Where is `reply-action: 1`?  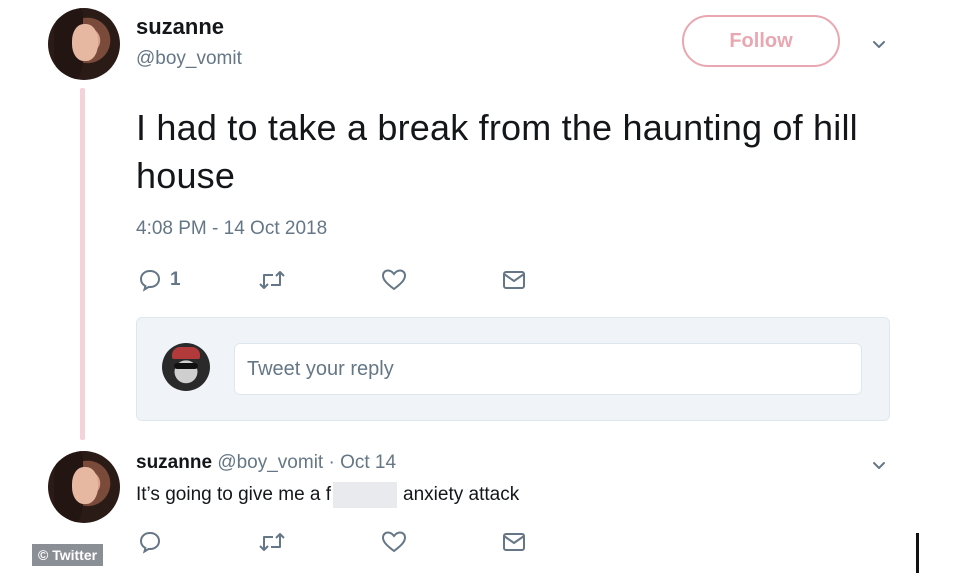 reply-action: 1 is located at coordinates (159, 280).